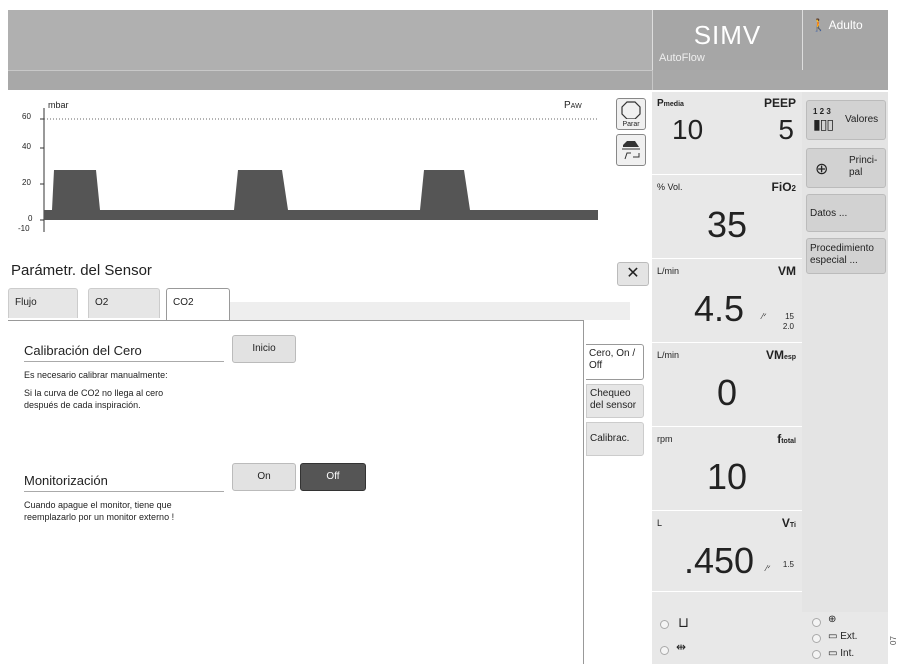 The height and width of the screenshot is (664, 898). Describe the element at coordinates (81, 270) in the screenshot. I see `panel-title: Parámetr. del Sensor` at that location.